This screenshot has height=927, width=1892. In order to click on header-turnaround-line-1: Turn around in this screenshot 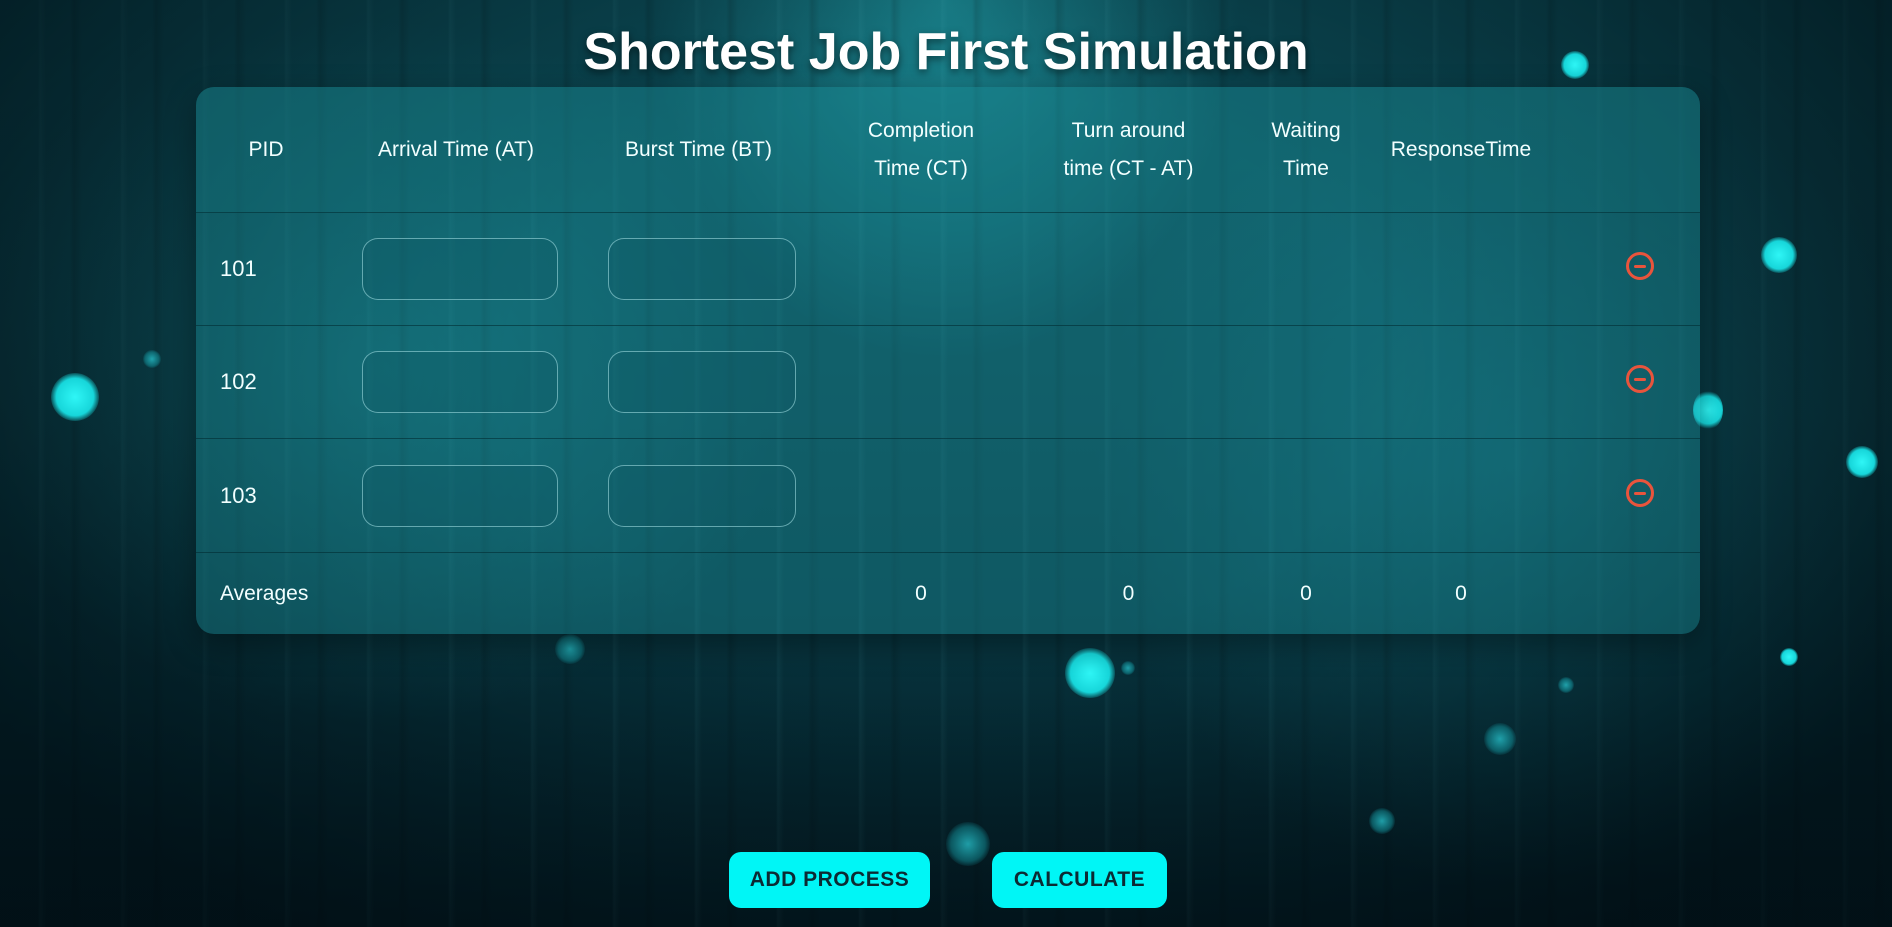, I will do `click(1128, 130)`.